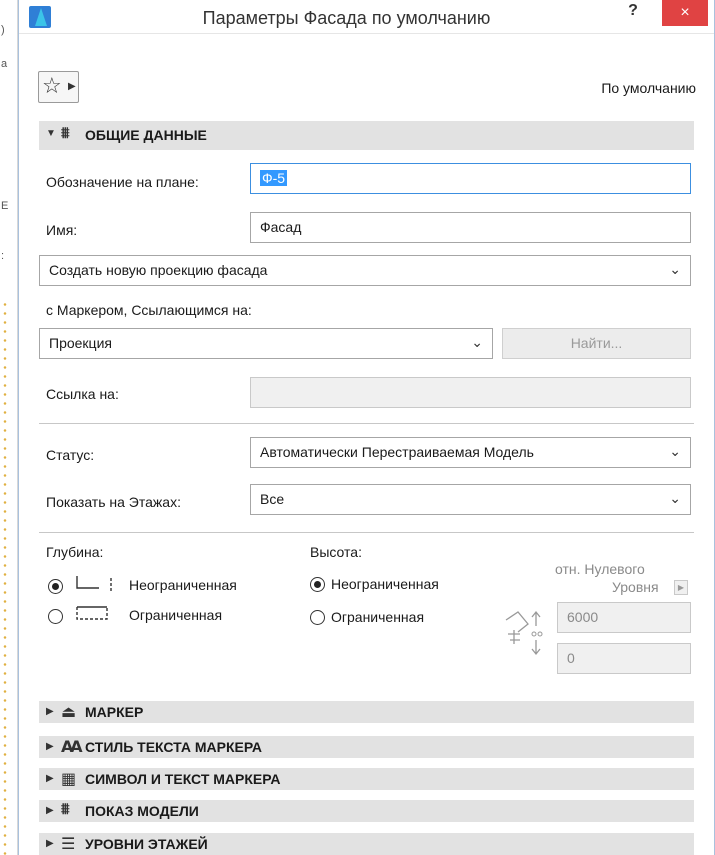 The height and width of the screenshot is (855, 715). What do you see at coordinates (146, 135) in the screenshot?
I see `section-title: ОБЩИЕ ДАННЫЕ` at bounding box center [146, 135].